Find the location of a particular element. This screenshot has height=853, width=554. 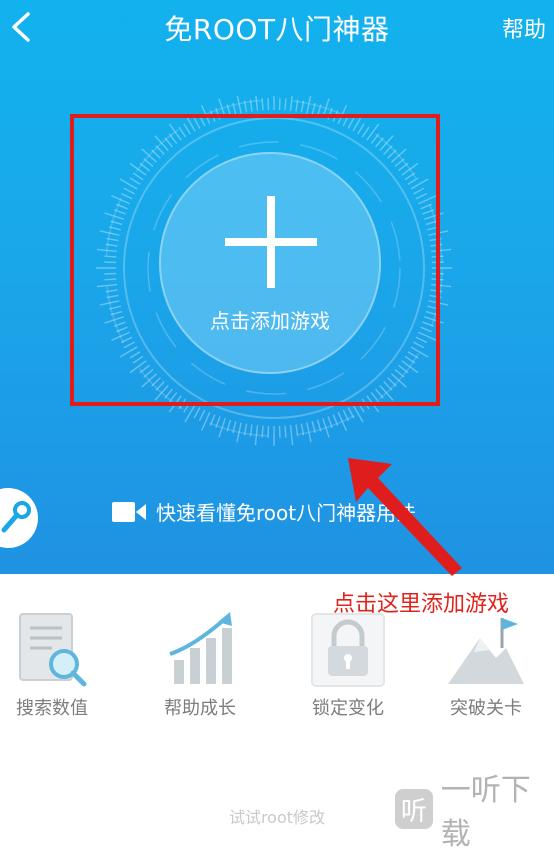

header-bar: 免ROOT八门神器 帮助 is located at coordinates (277, 30).